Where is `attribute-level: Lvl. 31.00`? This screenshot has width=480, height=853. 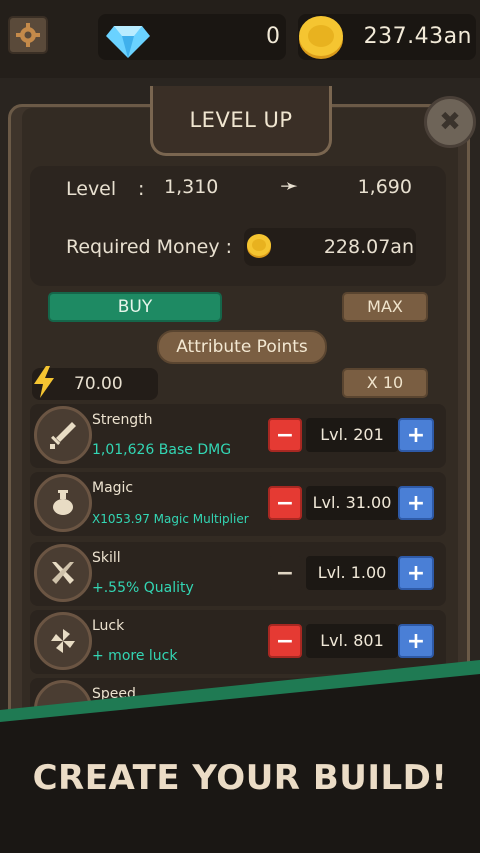
attribute-level: Lvl. 31.00 is located at coordinates (352, 503).